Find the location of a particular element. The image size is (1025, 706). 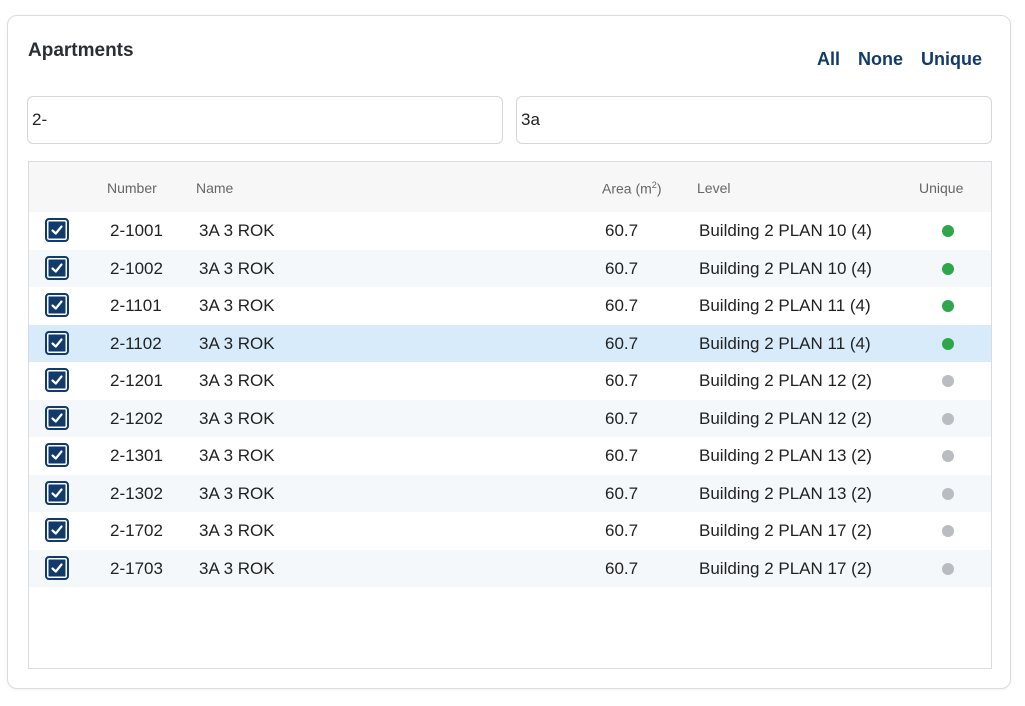

number-filter-input is located at coordinates (265, 120).